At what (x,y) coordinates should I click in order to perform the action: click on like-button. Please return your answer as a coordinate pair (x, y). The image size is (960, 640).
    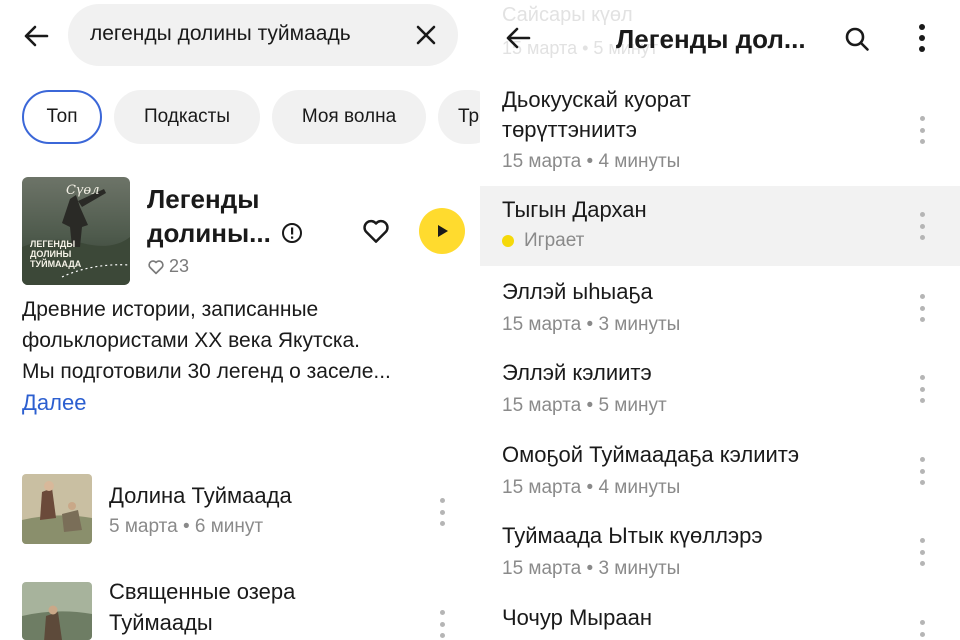
    Looking at the image, I should click on (376, 231).